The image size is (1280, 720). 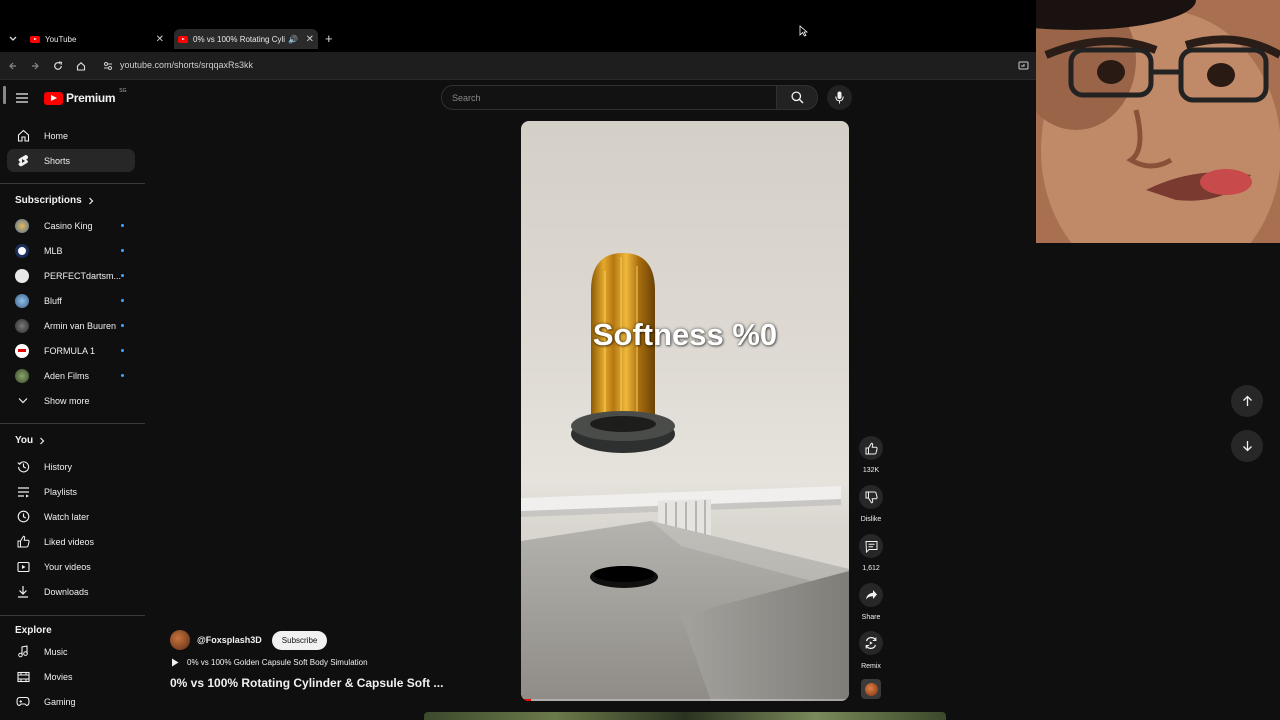 What do you see at coordinates (526, 700) in the screenshot?
I see `progress-fill` at bounding box center [526, 700].